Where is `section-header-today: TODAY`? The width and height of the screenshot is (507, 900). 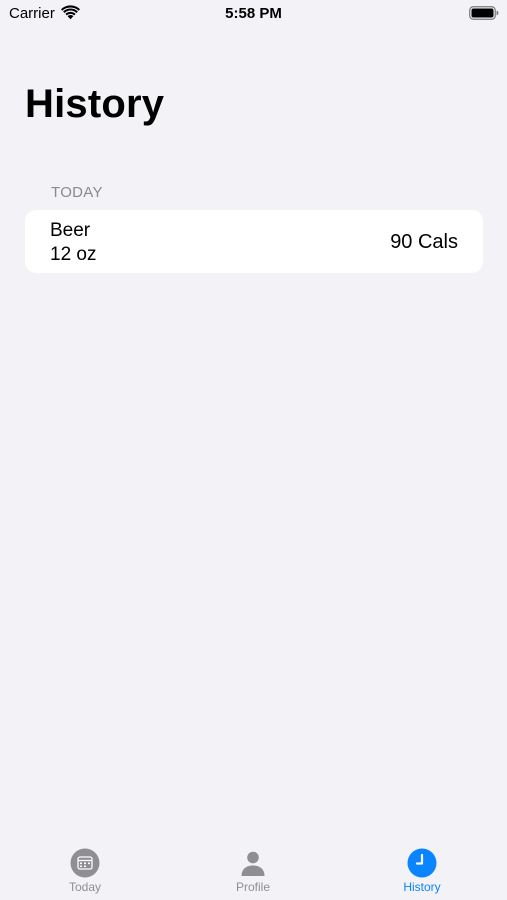
section-header-today: TODAY is located at coordinates (77, 192).